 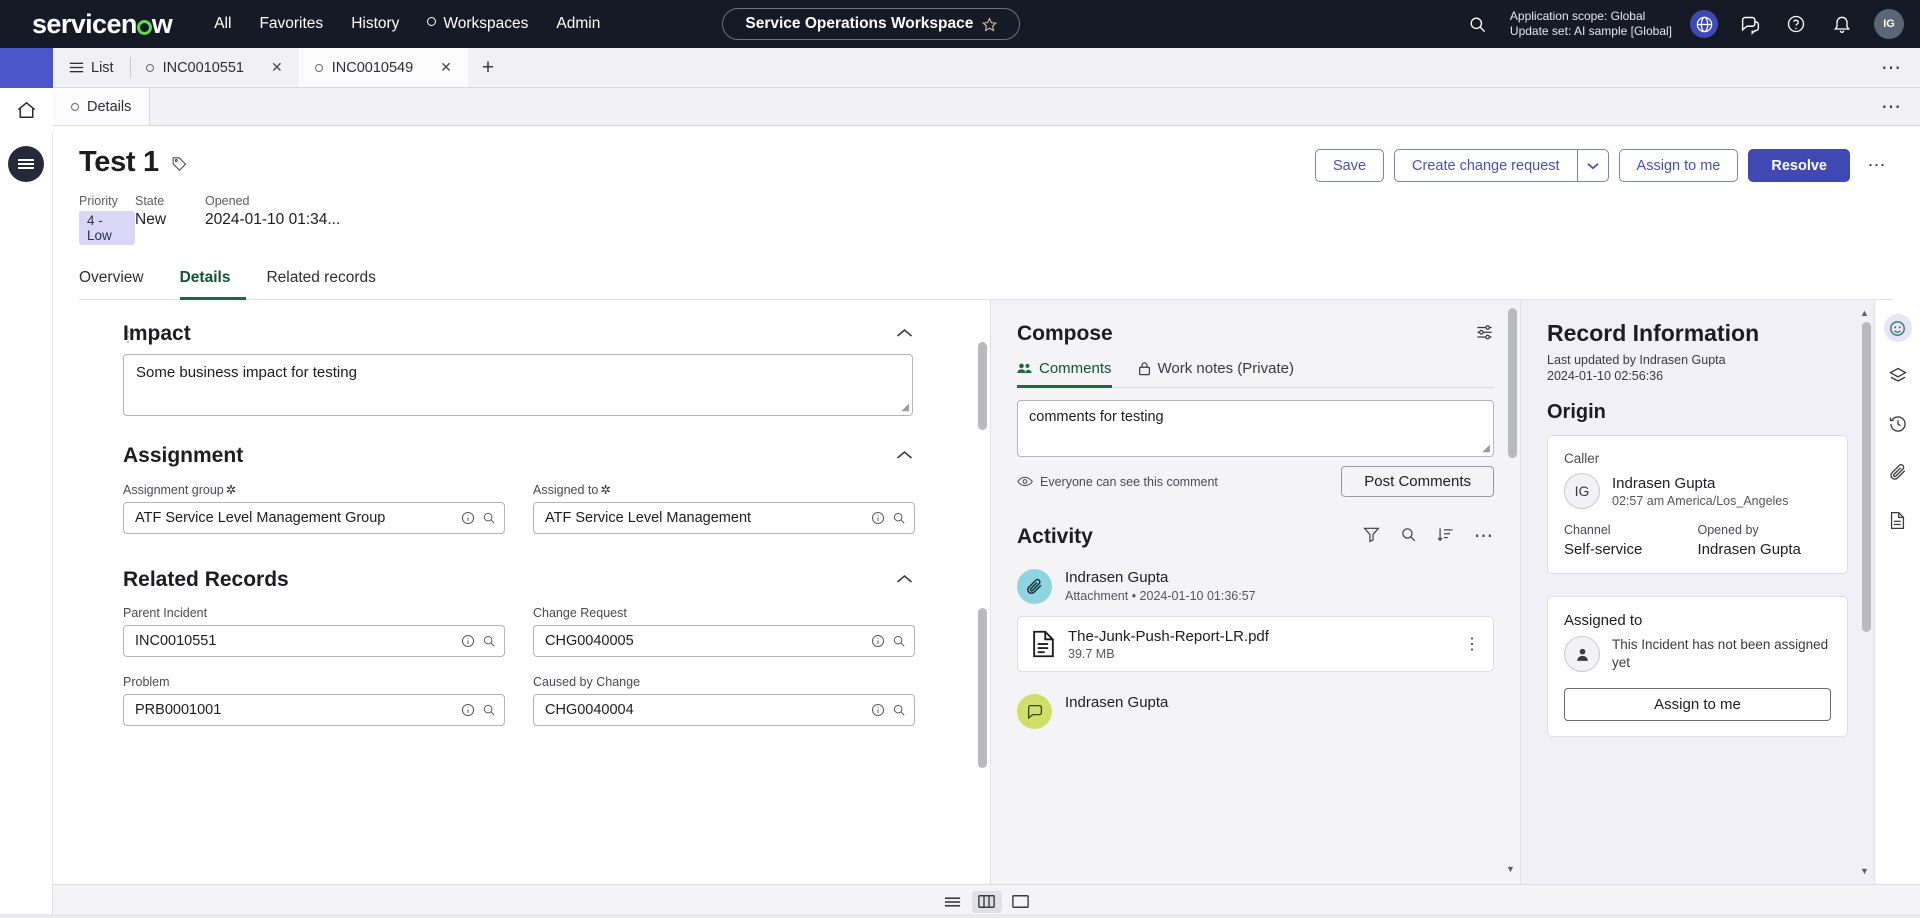 I want to click on kebab-icon: ⋮, so click(x=1472, y=644).